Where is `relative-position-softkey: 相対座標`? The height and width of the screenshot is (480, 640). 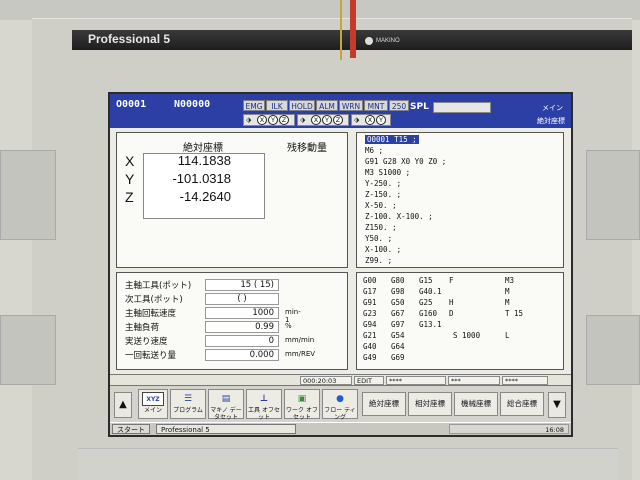 relative-position-softkey: 相対座標 is located at coordinates (430, 404).